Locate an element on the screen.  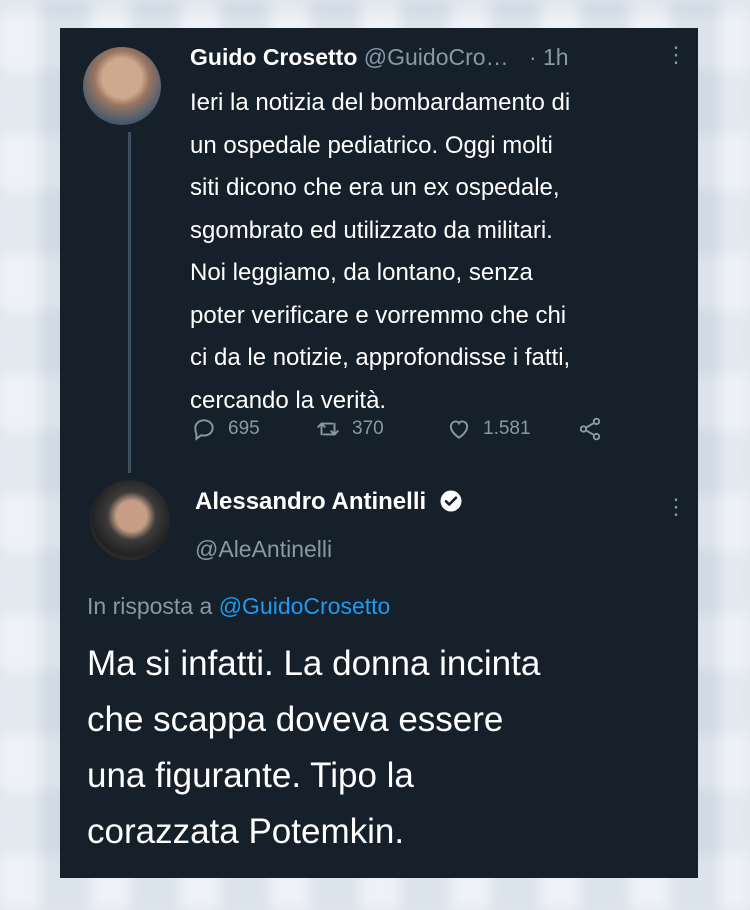
share-button is located at coordinates (590, 429).